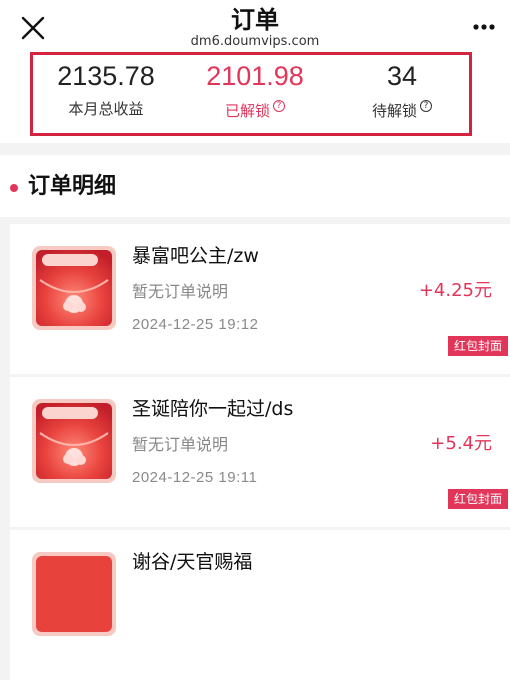  Describe the element at coordinates (195, 477) in the screenshot. I see `order-time: 2024-12-25 19:11` at that location.